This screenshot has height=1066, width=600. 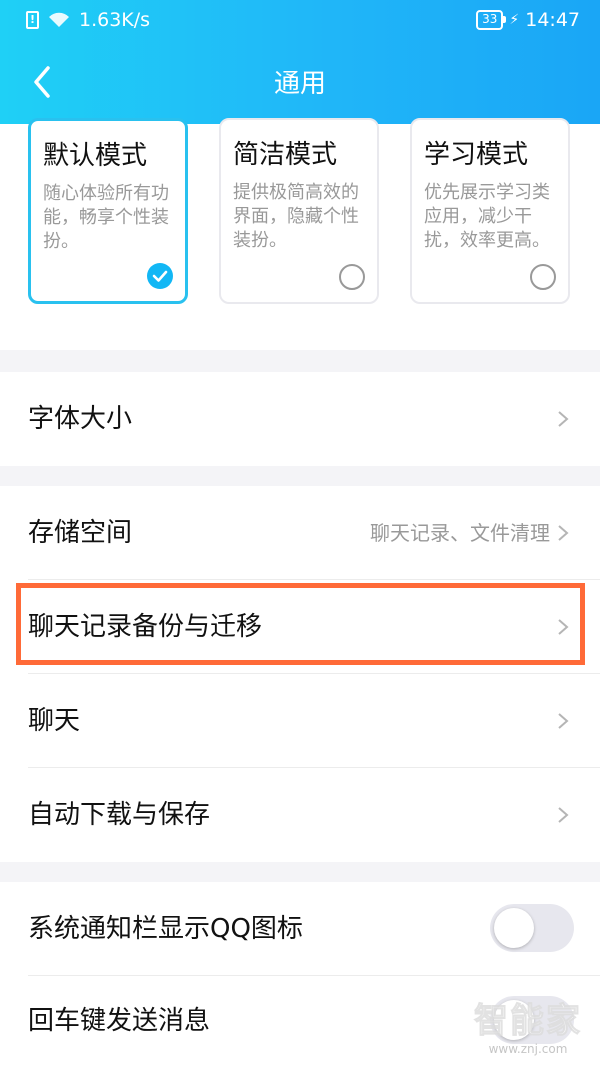 I want to click on watermark-url: www.znj.com, so click(x=528, y=1049).